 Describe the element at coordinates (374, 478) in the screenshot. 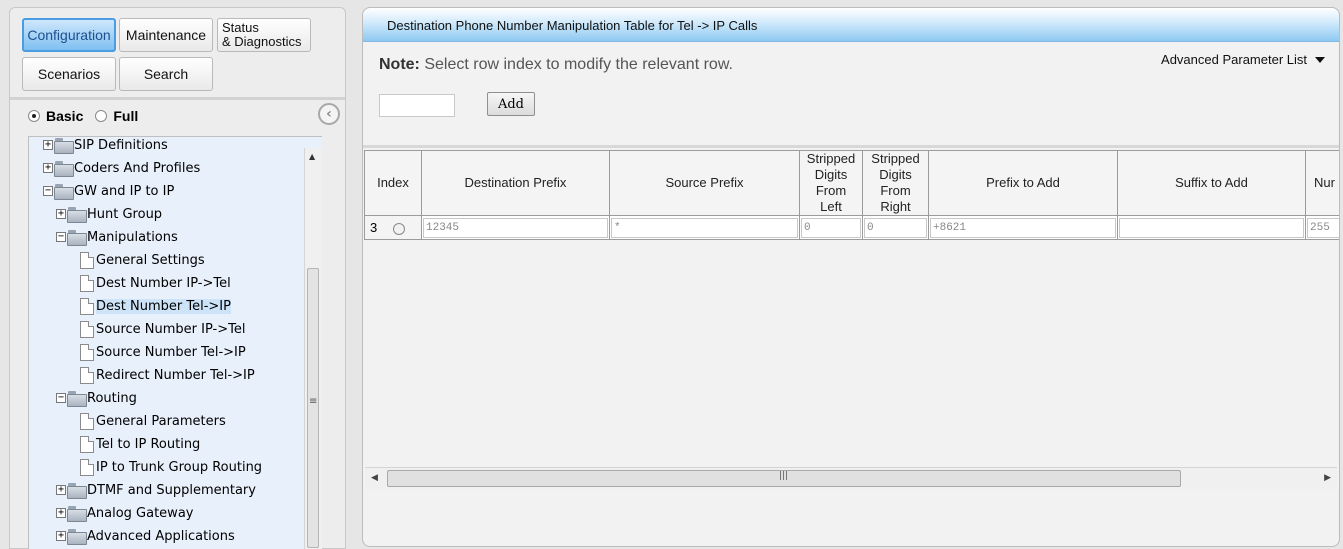

I see `scroll-left-icon: ◀` at that location.